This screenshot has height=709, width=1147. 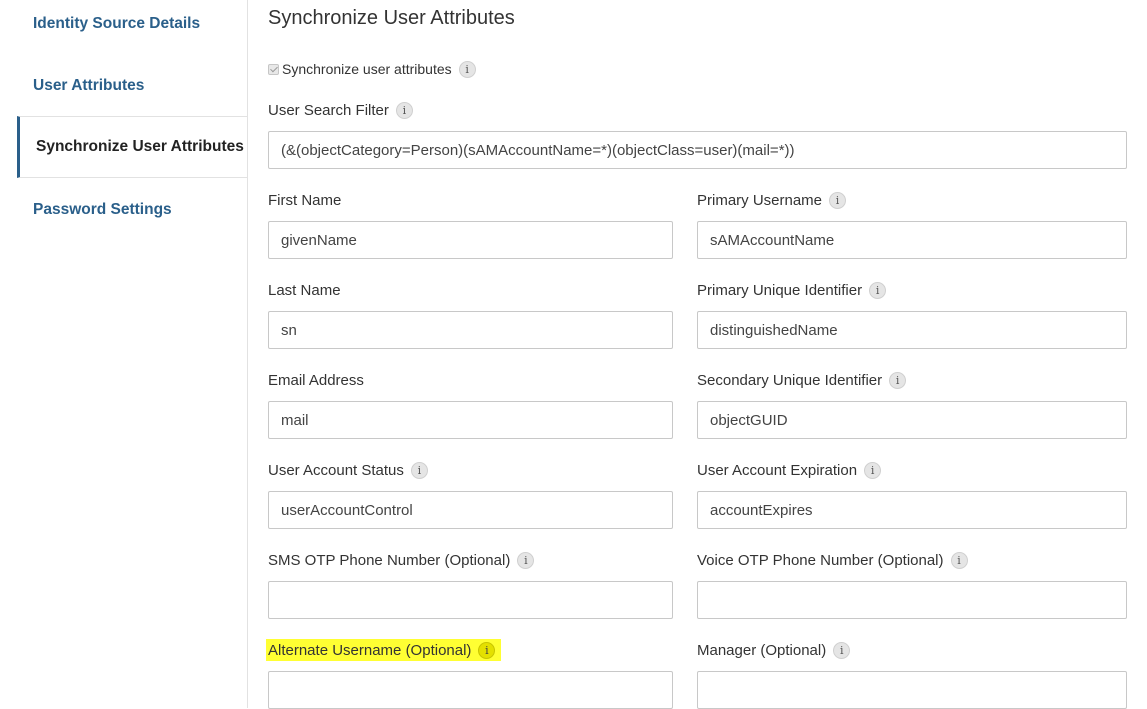 I want to click on user-account-expiration-label-row: User Account Expiration i, so click(x=789, y=470).